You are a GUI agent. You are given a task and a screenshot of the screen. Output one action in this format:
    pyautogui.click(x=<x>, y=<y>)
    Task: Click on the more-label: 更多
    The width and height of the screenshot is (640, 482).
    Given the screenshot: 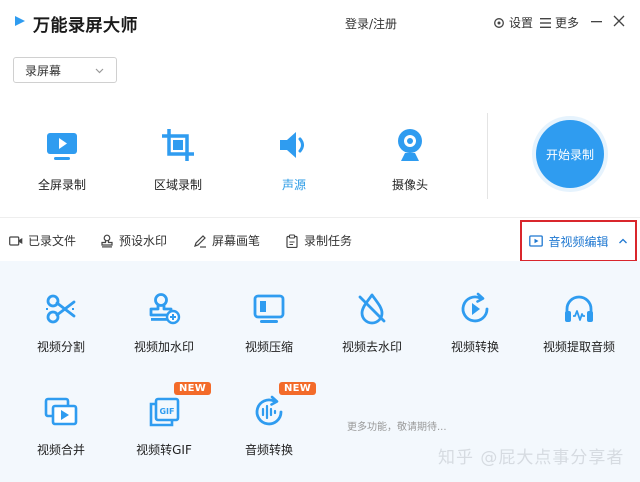 What is the action you would take?
    pyautogui.click(x=567, y=23)
    